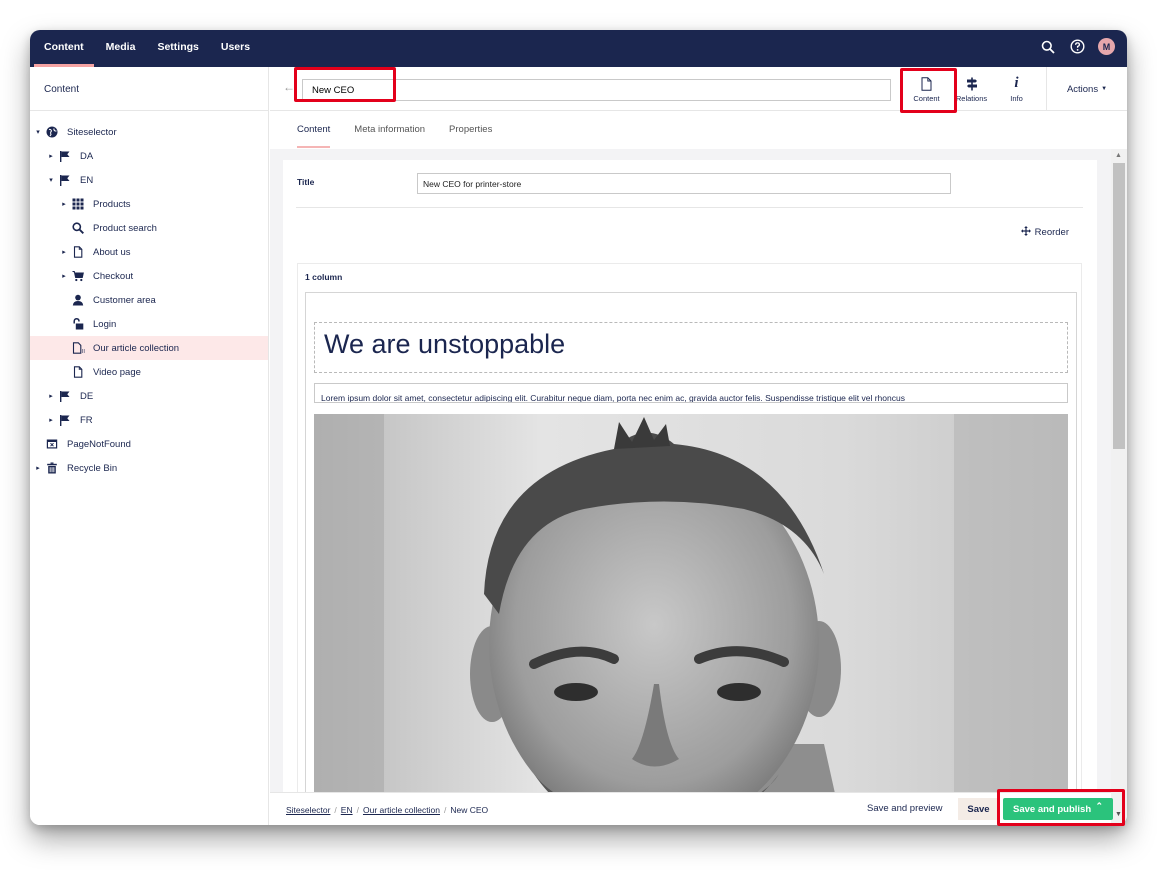 Image resolution: width=1157 pixels, height=887 pixels. What do you see at coordinates (52, 444) in the screenshot?
I see `window-icon` at bounding box center [52, 444].